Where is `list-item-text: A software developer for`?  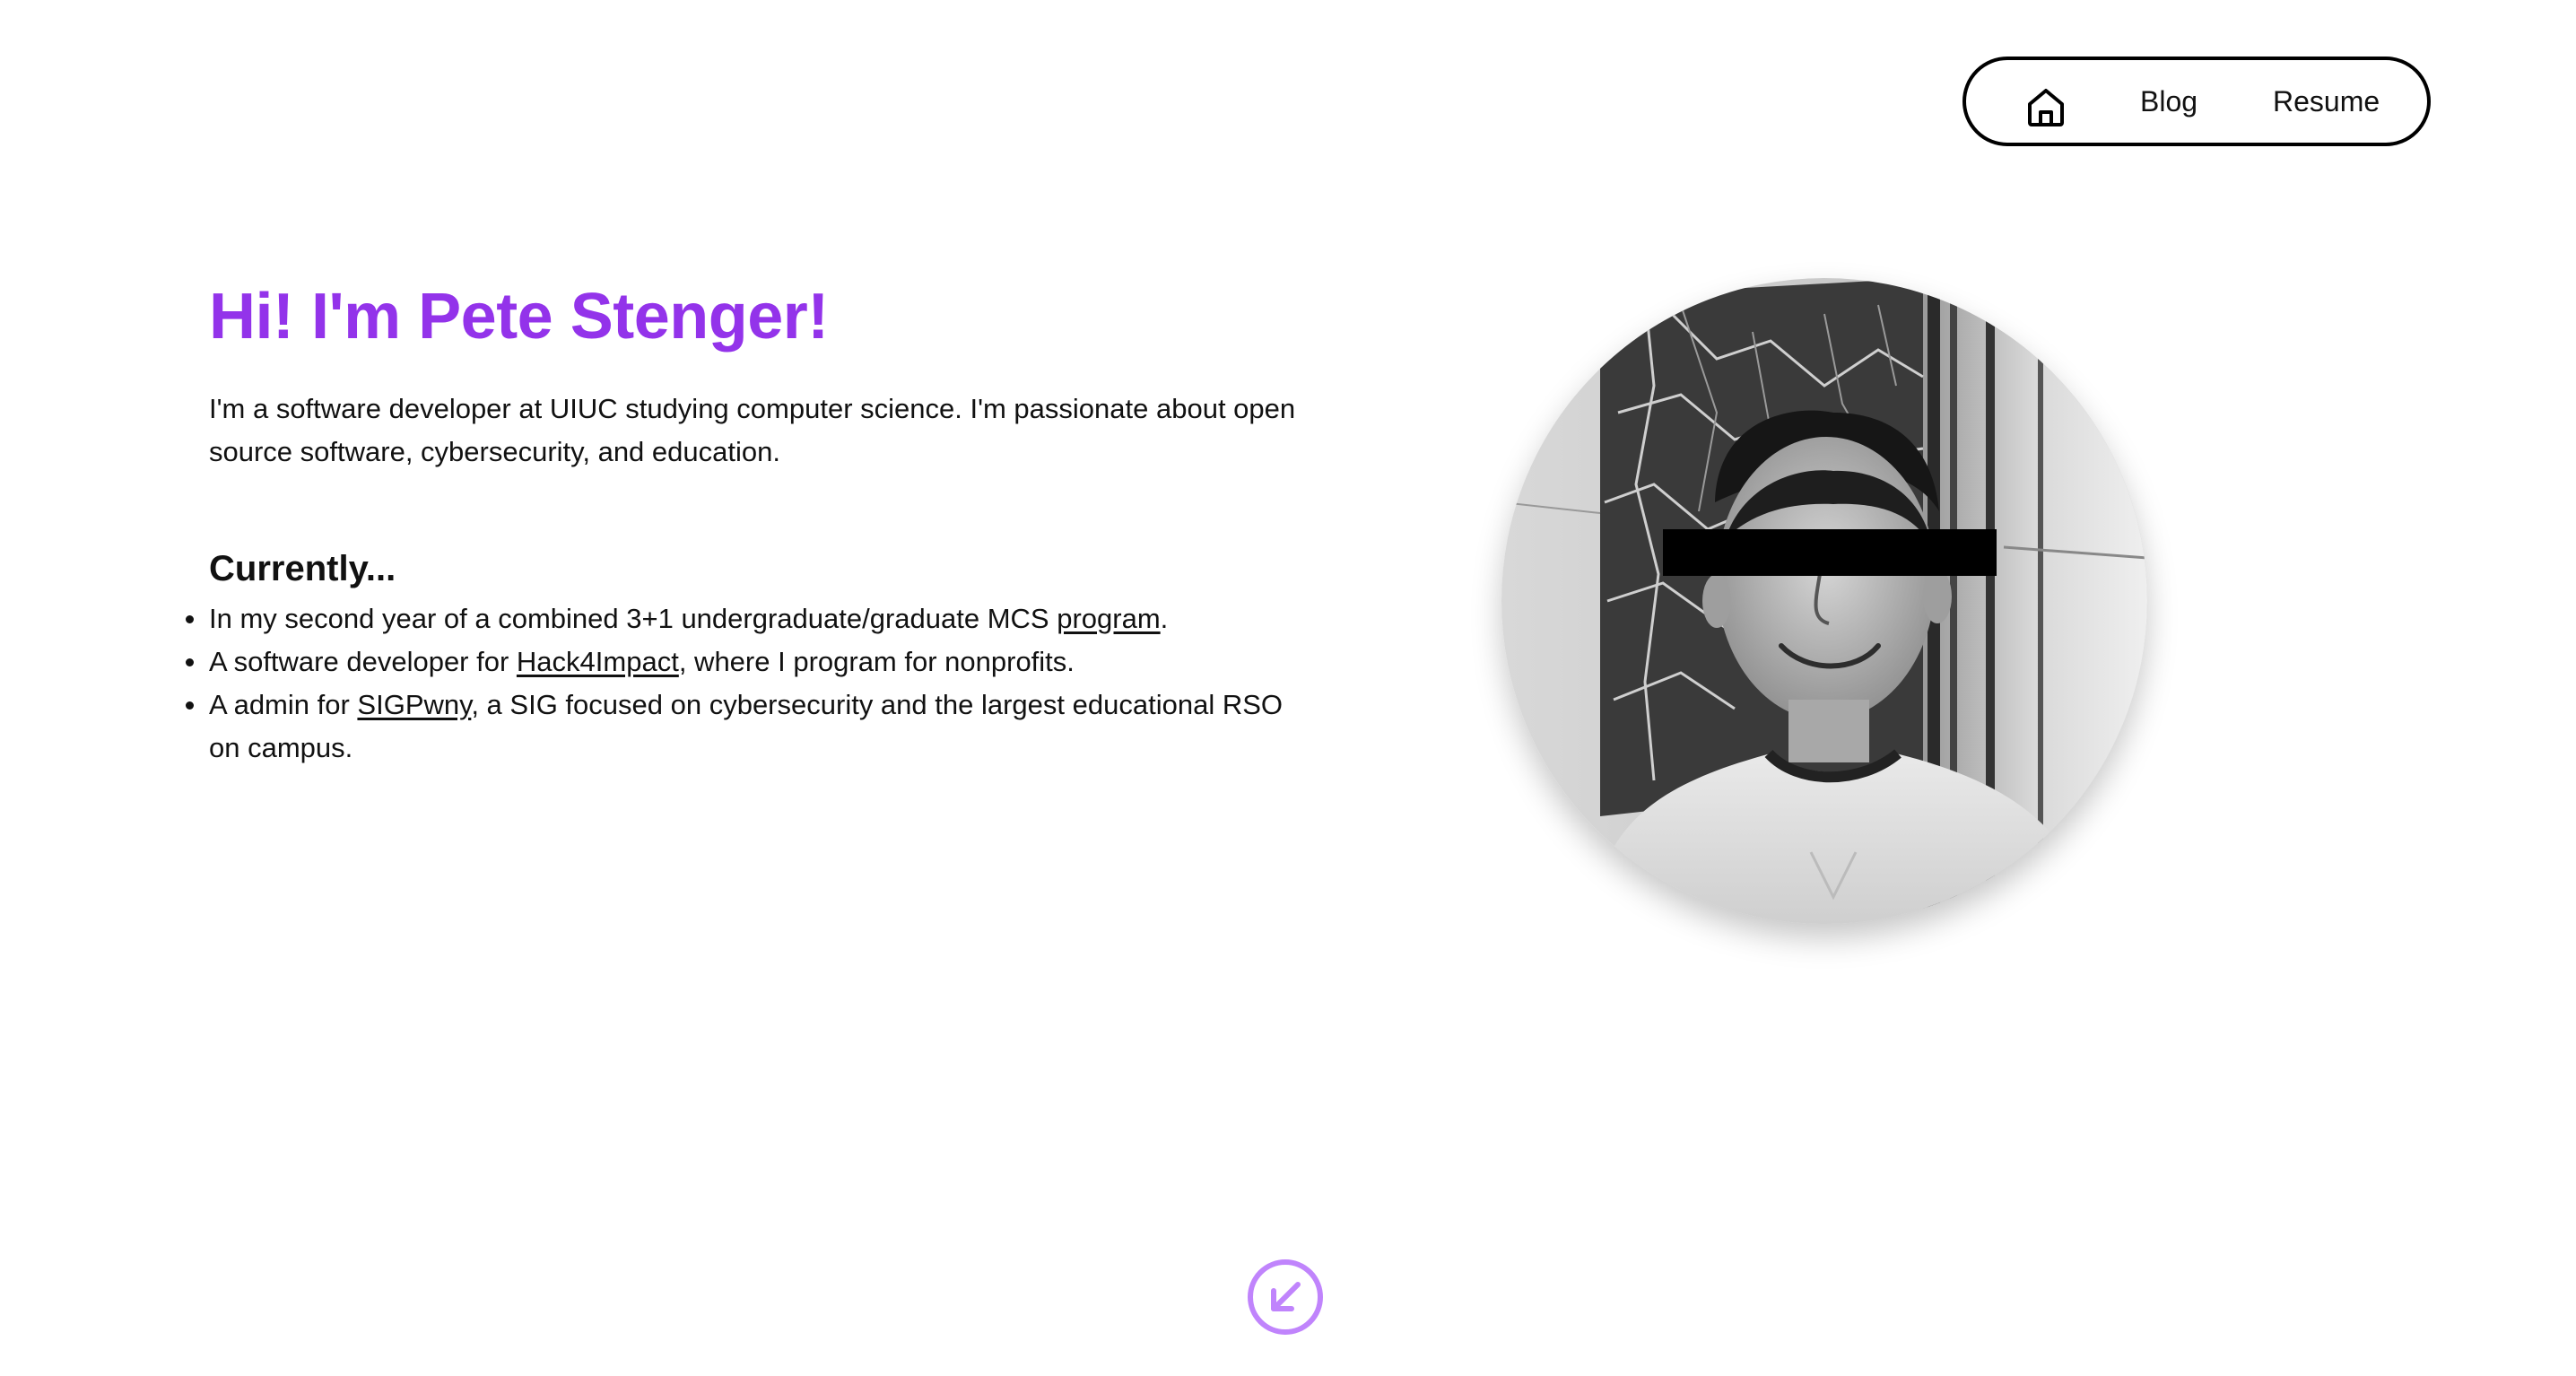 list-item-text: A software developer for is located at coordinates (363, 662).